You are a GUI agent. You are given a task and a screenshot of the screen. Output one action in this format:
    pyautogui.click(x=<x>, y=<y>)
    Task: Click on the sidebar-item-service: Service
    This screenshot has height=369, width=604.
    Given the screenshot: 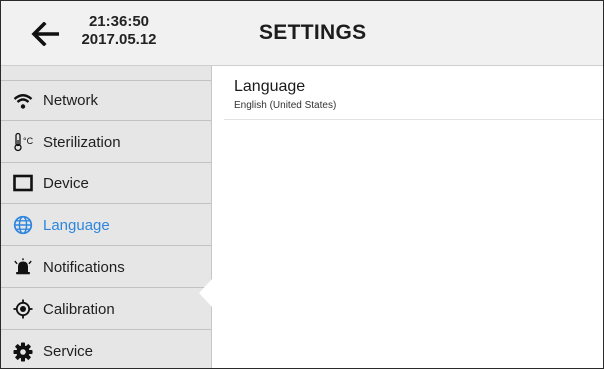 What is the action you would take?
    pyautogui.click(x=106, y=349)
    